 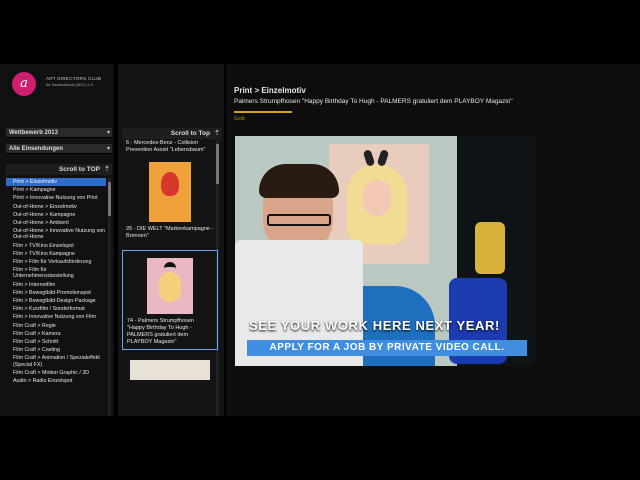 I want to click on category-item: Film > Internetfilm, so click(x=56, y=285).